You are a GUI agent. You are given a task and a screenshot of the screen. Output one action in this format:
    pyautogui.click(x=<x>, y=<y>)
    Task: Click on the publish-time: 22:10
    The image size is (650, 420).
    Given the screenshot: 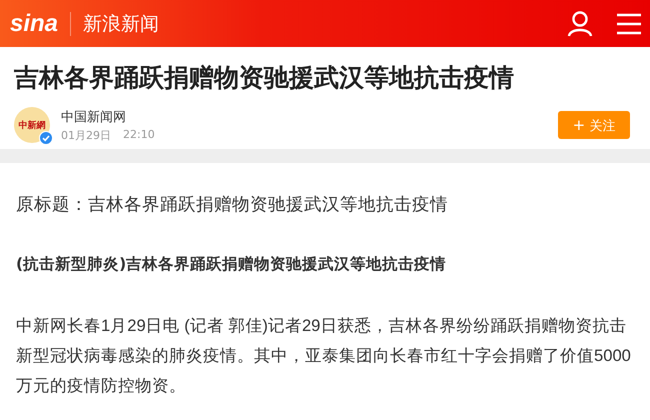 What is the action you would take?
    pyautogui.click(x=139, y=135)
    